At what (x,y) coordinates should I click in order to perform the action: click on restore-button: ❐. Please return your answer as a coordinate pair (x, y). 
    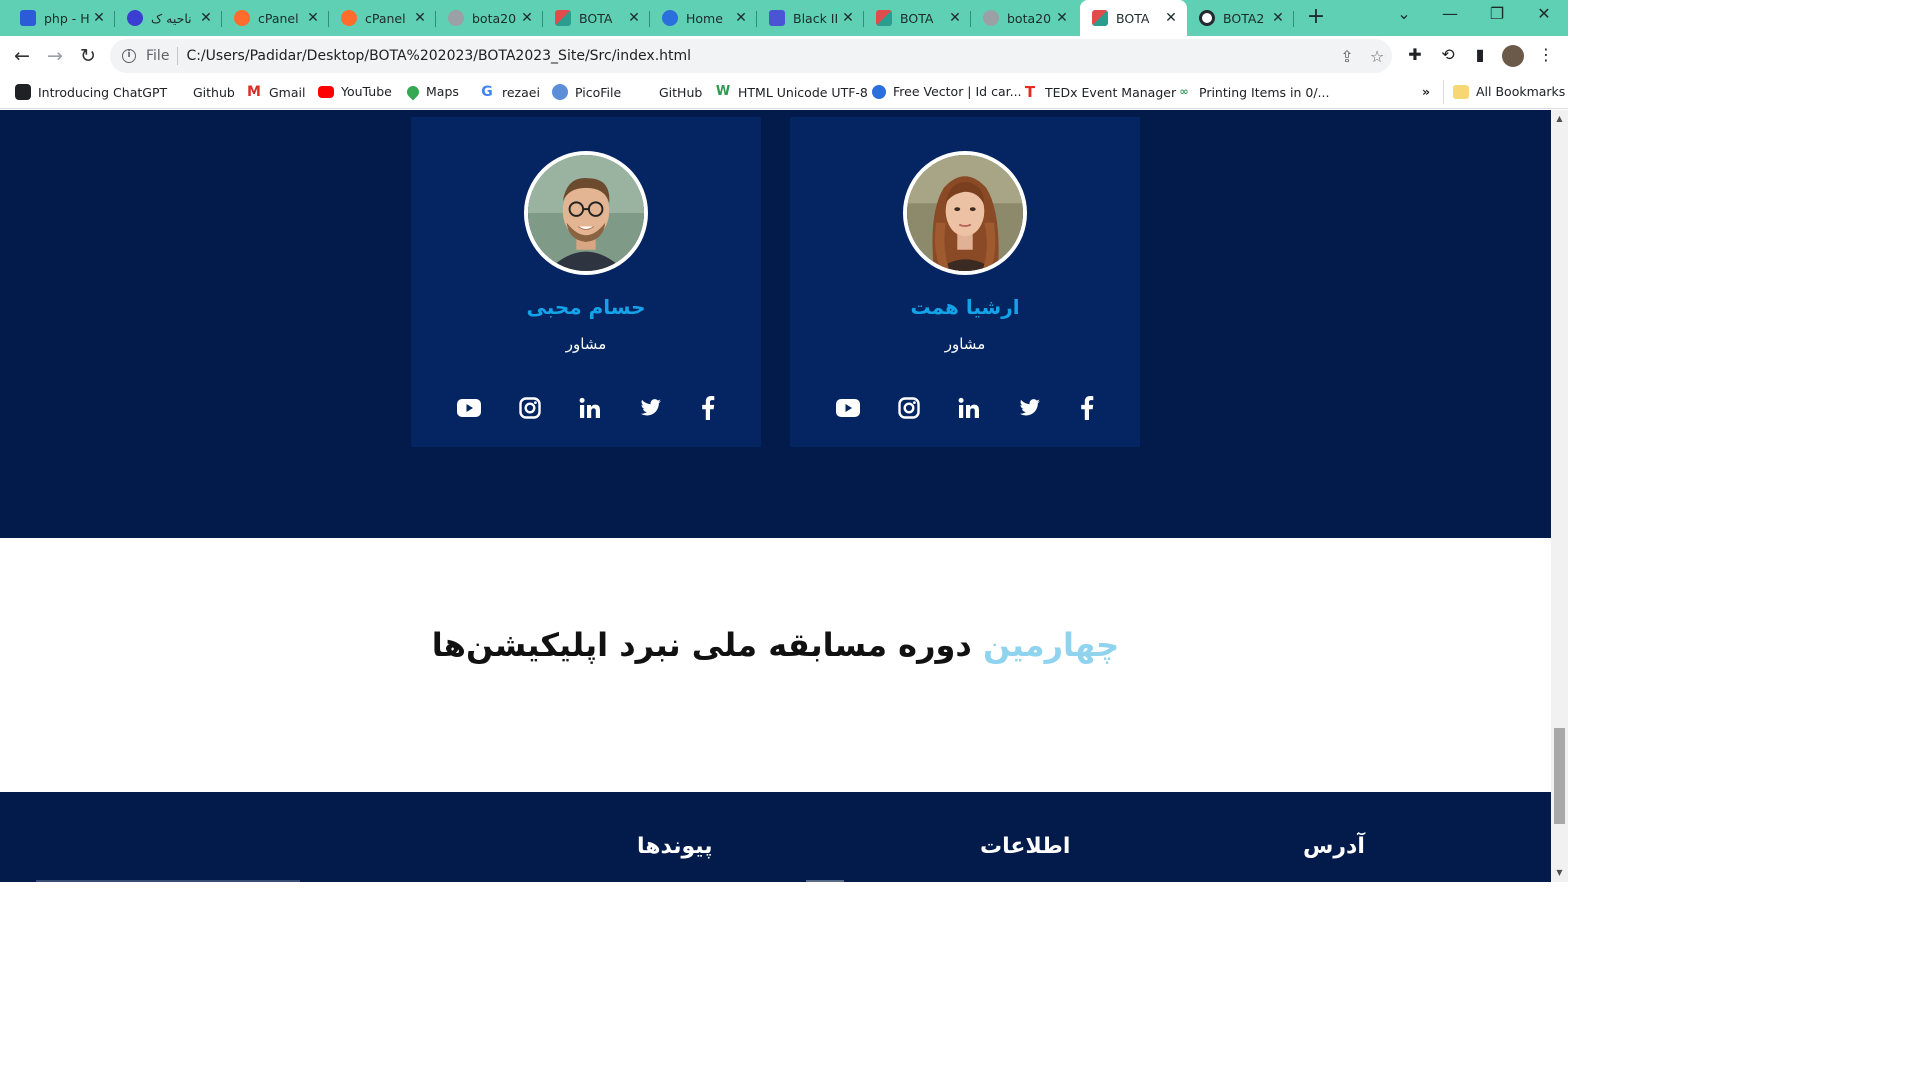
    Looking at the image, I should click on (1497, 16).